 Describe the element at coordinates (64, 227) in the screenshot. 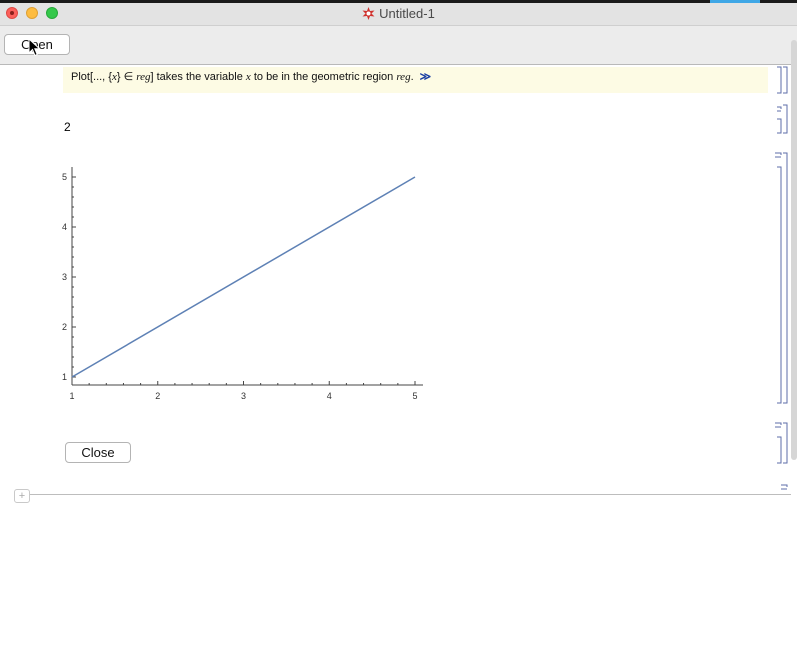

I see `y-tick-label: 4` at that location.